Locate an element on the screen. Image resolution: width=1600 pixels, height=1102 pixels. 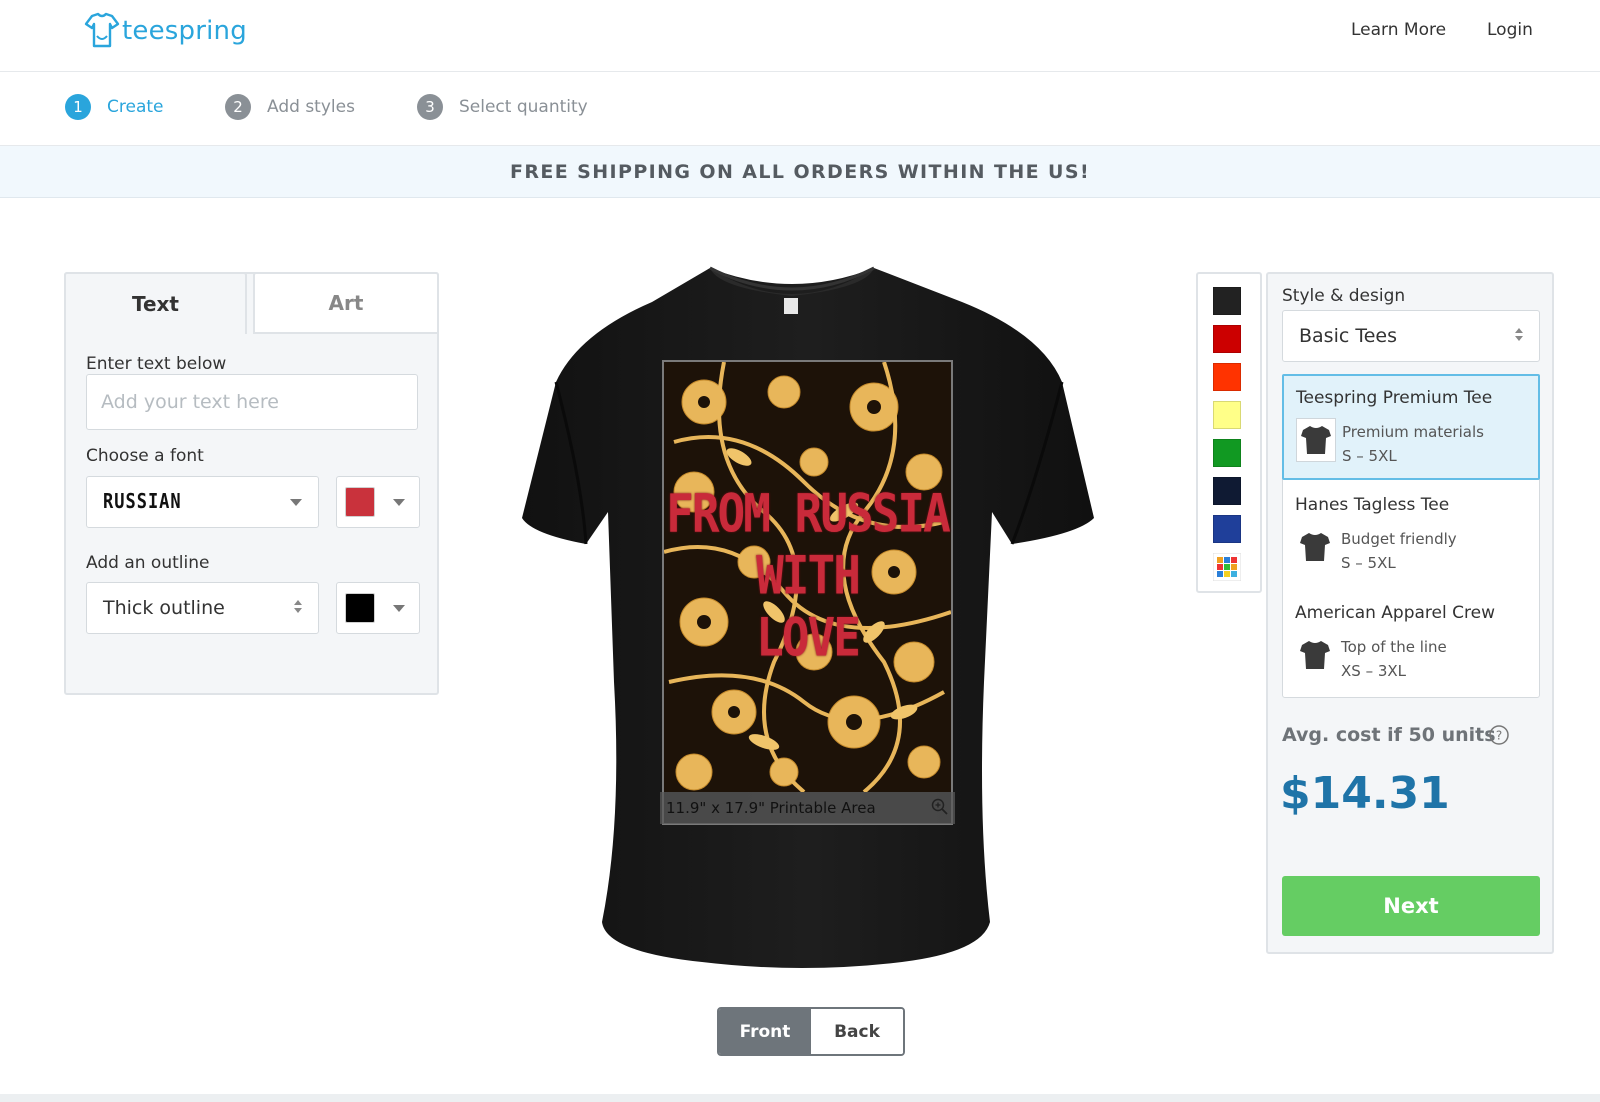
design-line-3: LOVE is located at coordinates (808, 637).